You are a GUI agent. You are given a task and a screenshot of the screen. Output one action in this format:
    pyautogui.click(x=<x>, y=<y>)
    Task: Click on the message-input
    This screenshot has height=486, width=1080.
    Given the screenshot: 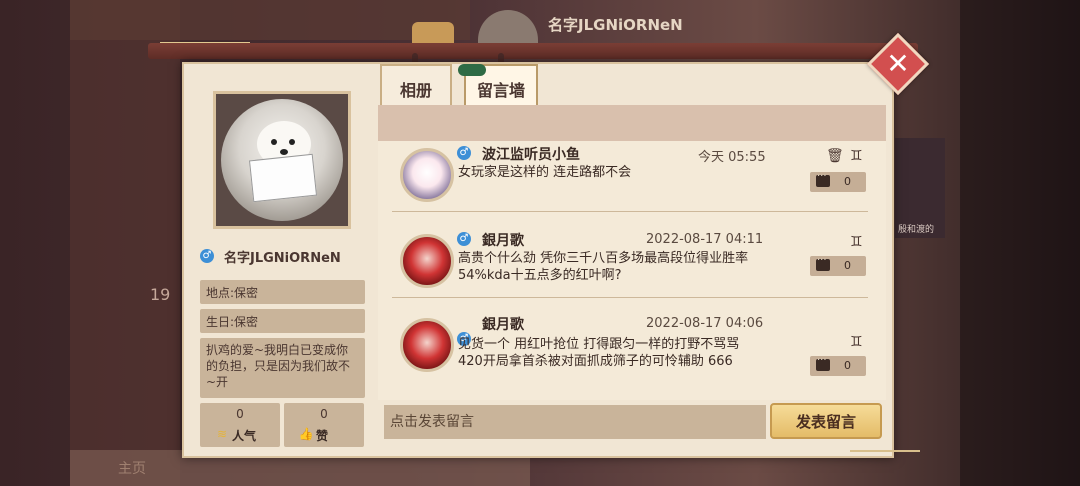 What is the action you would take?
    pyautogui.click(x=575, y=422)
    